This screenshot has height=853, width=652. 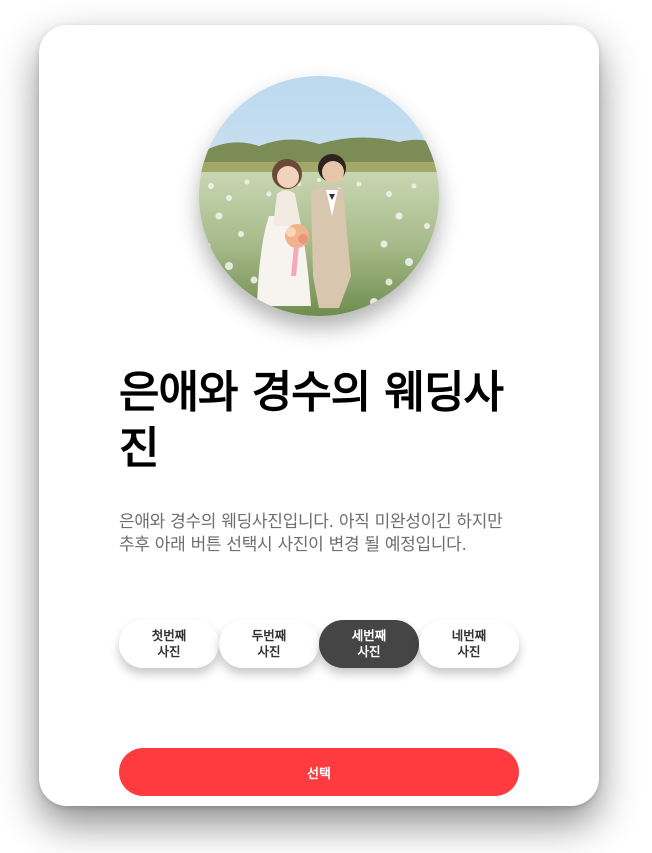 What do you see at coordinates (311, 420) in the screenshot?
I see `page-title: 은애와 경수의 웨딩사진` at bounding box center [311, 420].